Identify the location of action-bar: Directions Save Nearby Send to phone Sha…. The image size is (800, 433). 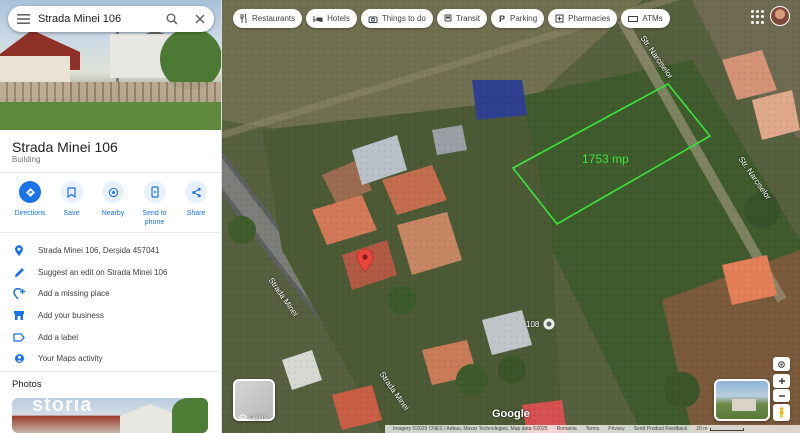
(113, 204).